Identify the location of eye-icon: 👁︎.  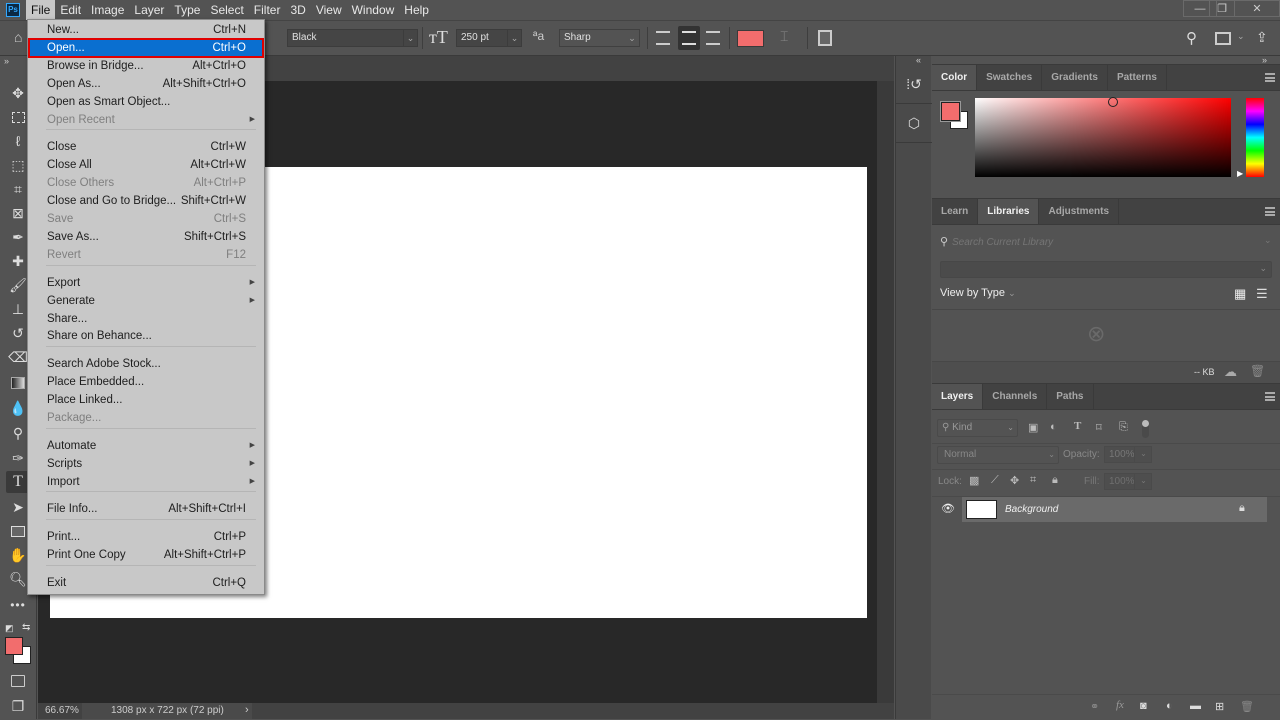
(948, 508).